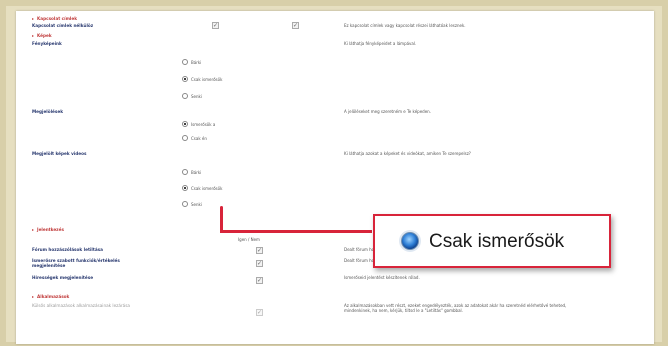 The width and height of the screenshot is (668, 346). What do you see at coordinates (191, 172) in the screenshot?
I see `radio-tagged-everyone: Bárki` at bounding box center [191, 172].